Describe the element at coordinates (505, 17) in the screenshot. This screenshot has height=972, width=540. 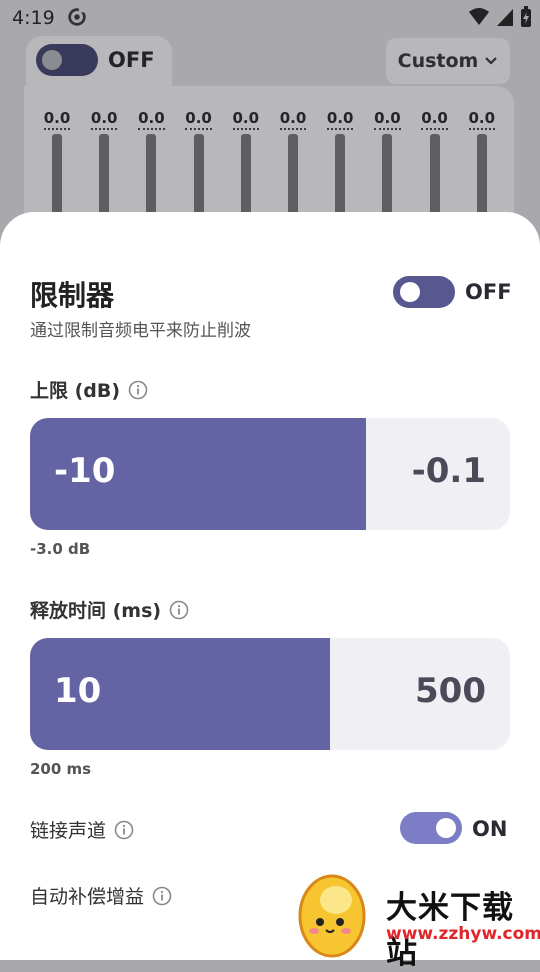
I see `signal-icon` at that location.